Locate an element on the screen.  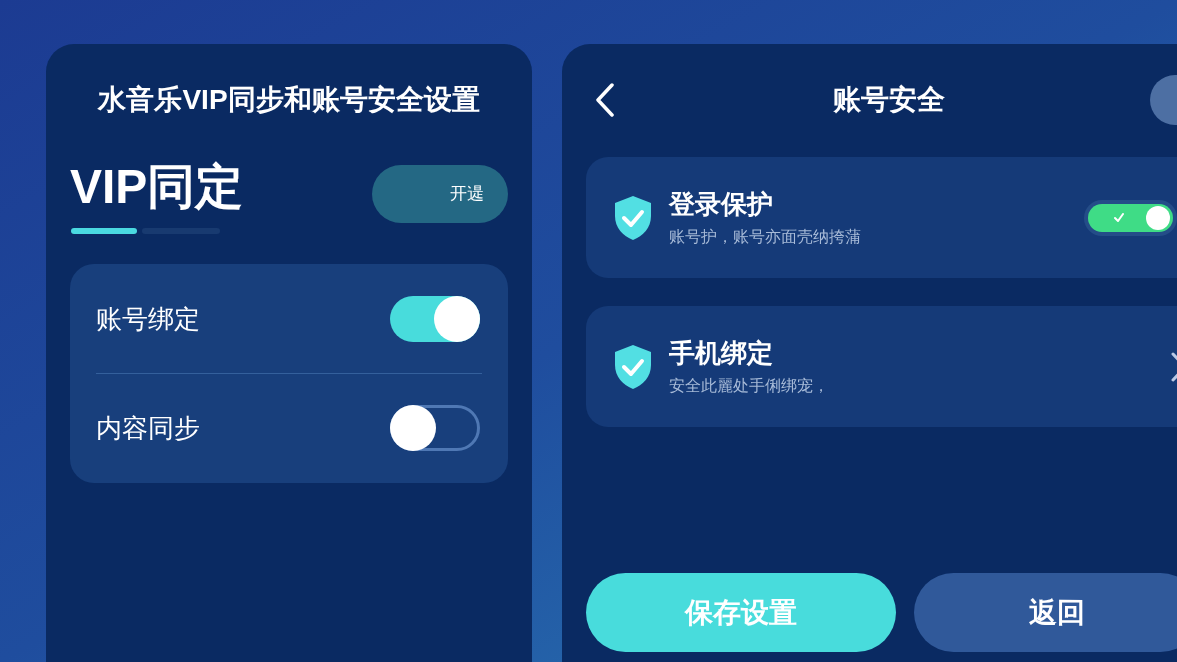
back-icon is located at coordinates (605, 100).